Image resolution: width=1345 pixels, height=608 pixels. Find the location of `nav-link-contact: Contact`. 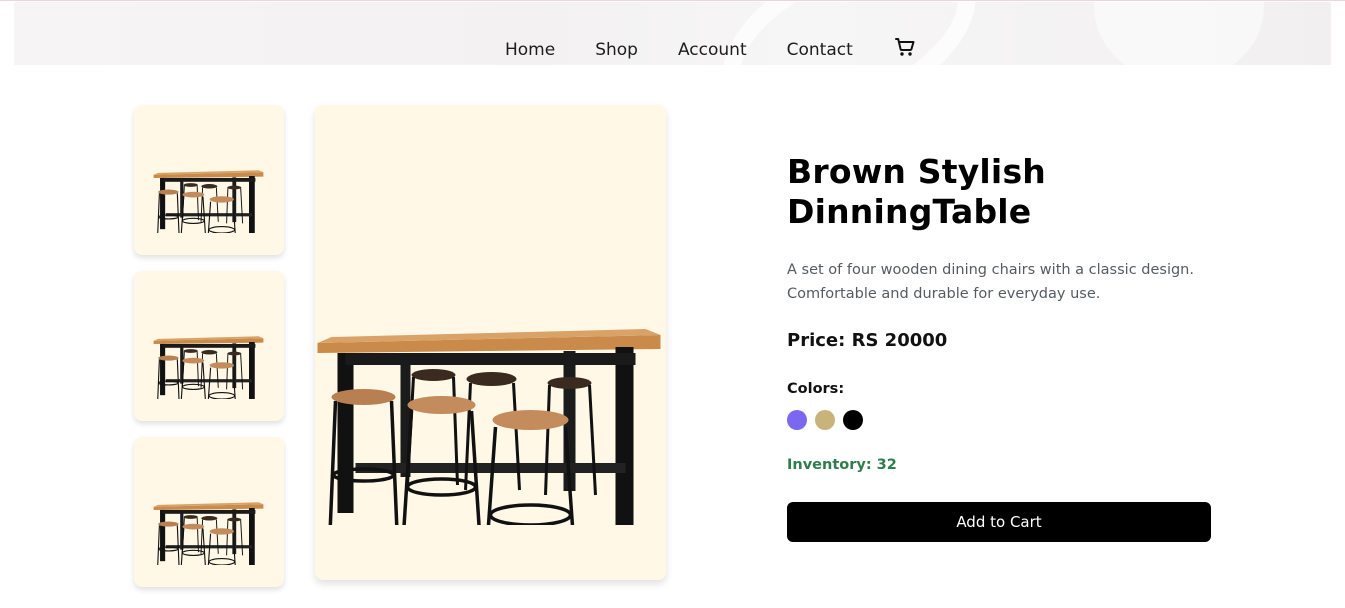

nav-link-contact: Contact is located at coordinates (820, 50).